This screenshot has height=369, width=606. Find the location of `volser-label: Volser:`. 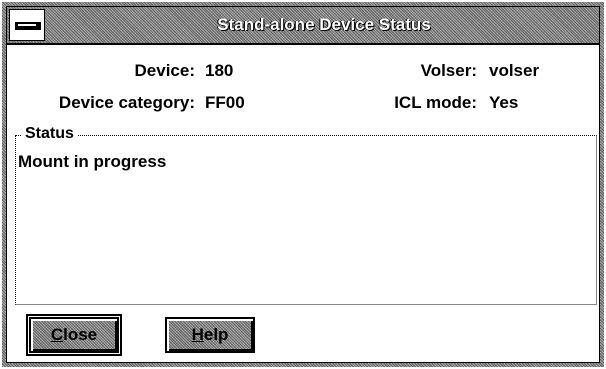

volser-label: Volser: is located at coordinates (448, 70).